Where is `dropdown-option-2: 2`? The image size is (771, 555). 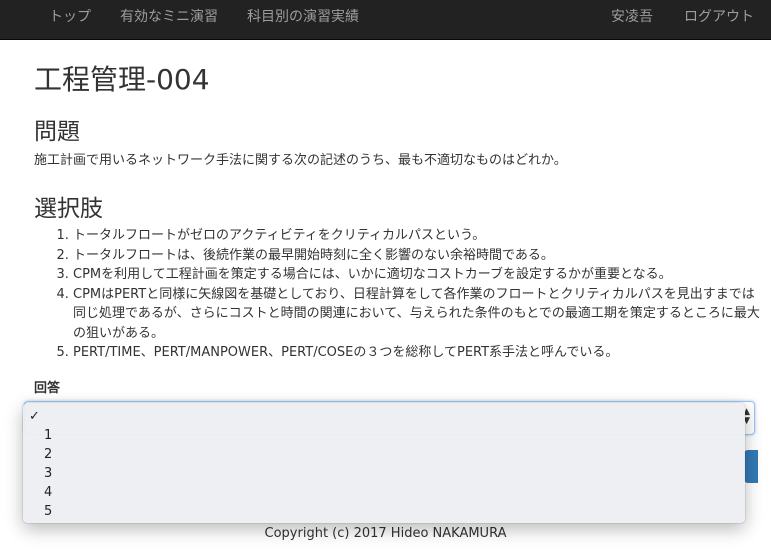 dropdown-option-2: 2 is located at coordinates (384, 454).